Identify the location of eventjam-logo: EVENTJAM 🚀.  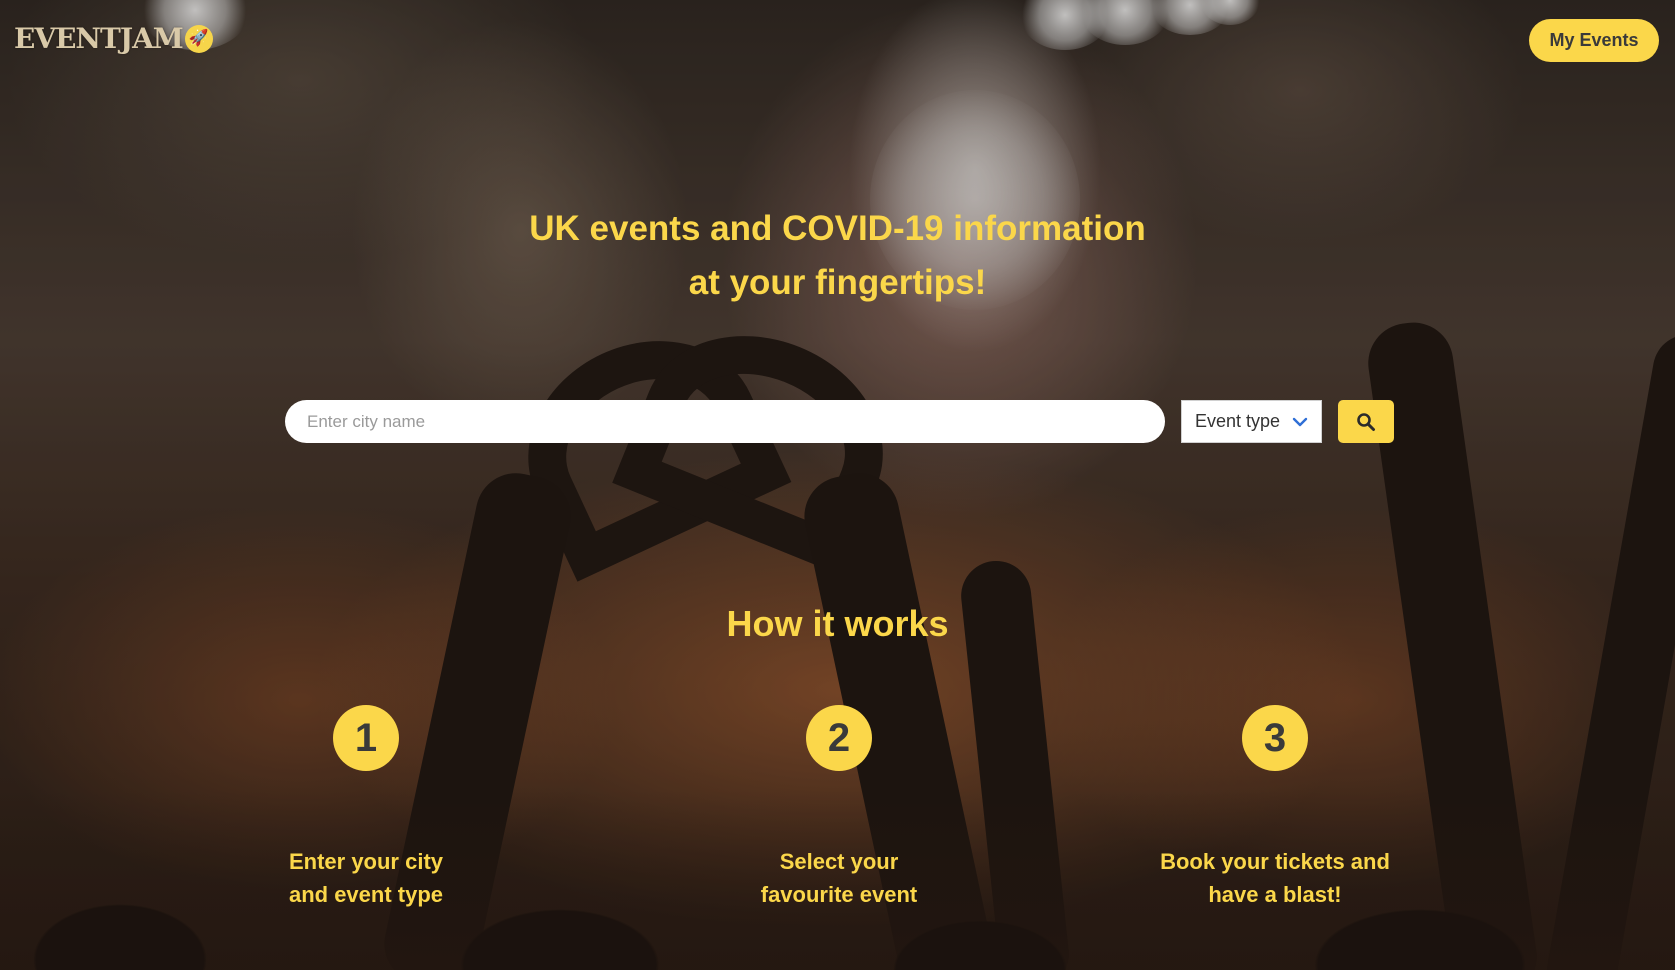
(113, 38).